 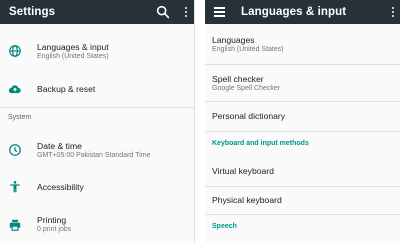 What do you see at coordinates (249, 116) in the screenshot?
I see `lang-item-title: Personal dictionary` at bounding box center [249, 116].